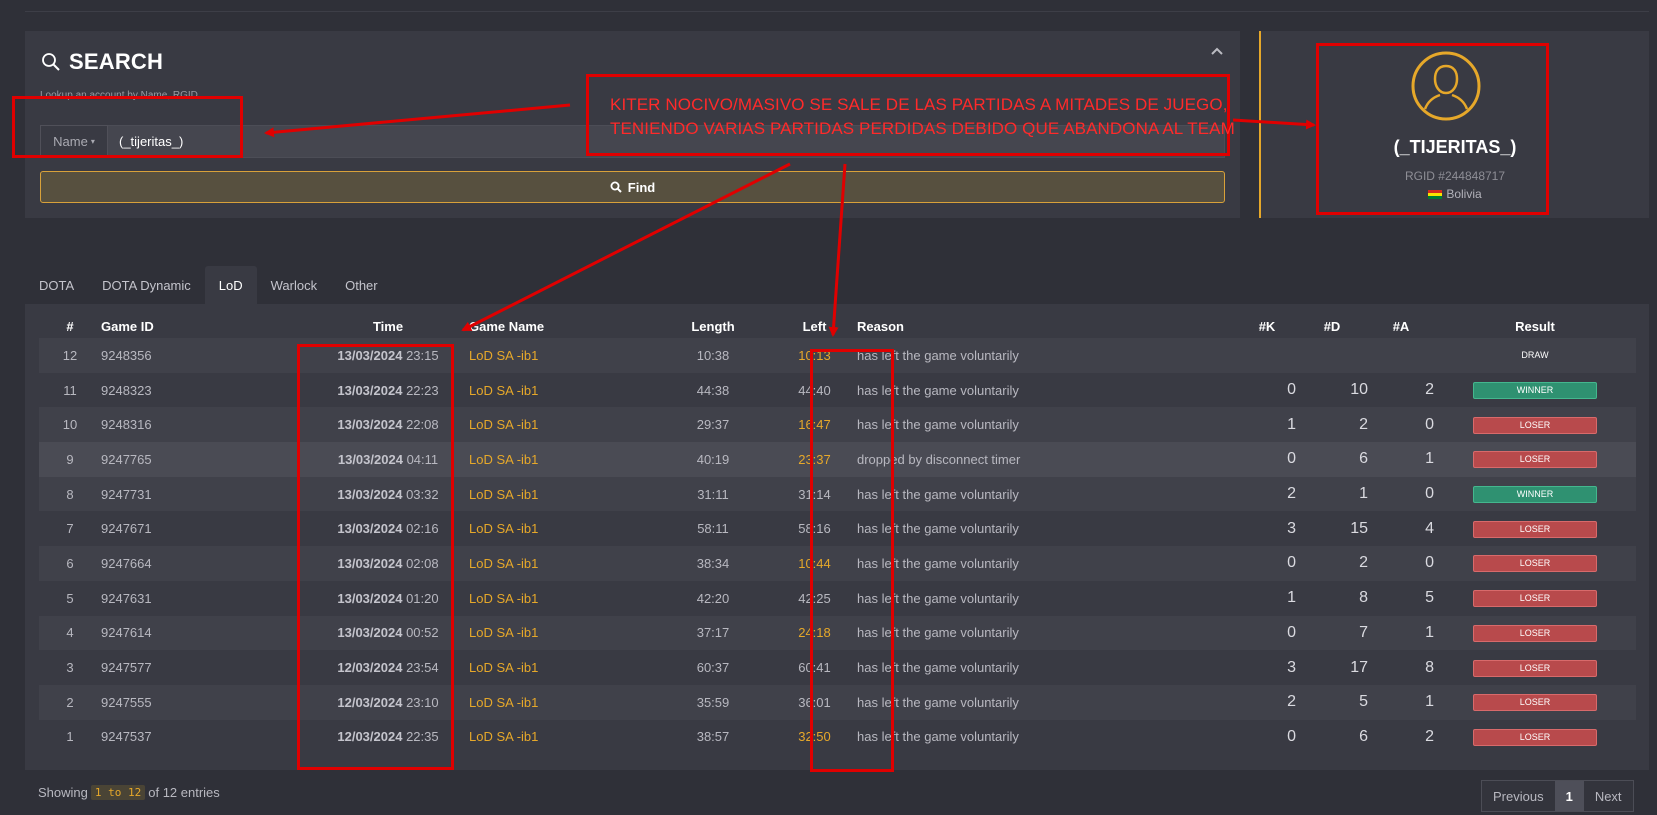  Describe the element at coordinates (1332, 326) in the screenshot. I see `col-header-deaths: #D` at that location.